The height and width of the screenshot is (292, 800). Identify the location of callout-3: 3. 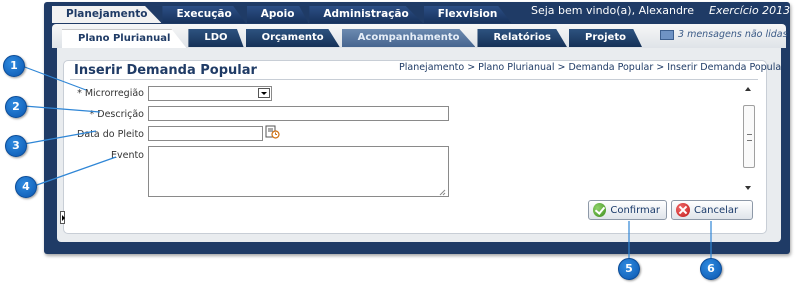
(16, 146).